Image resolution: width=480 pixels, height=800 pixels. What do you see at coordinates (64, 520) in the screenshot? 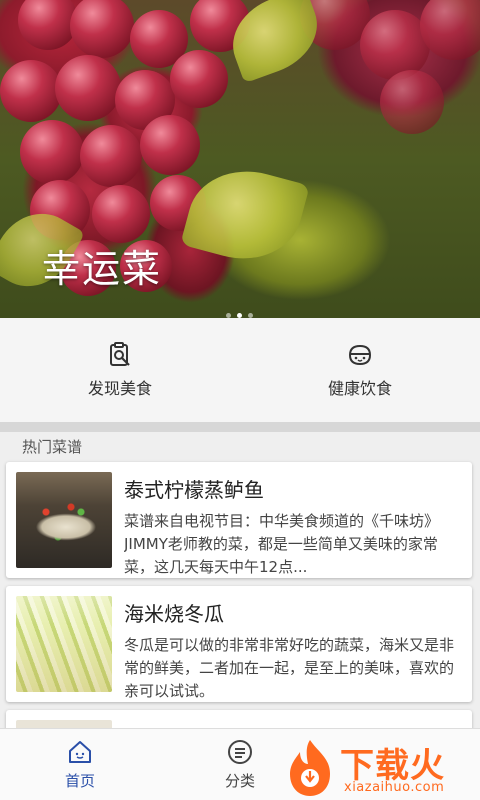
I see `steamed-fish-image` at bounding box center [64, 520].